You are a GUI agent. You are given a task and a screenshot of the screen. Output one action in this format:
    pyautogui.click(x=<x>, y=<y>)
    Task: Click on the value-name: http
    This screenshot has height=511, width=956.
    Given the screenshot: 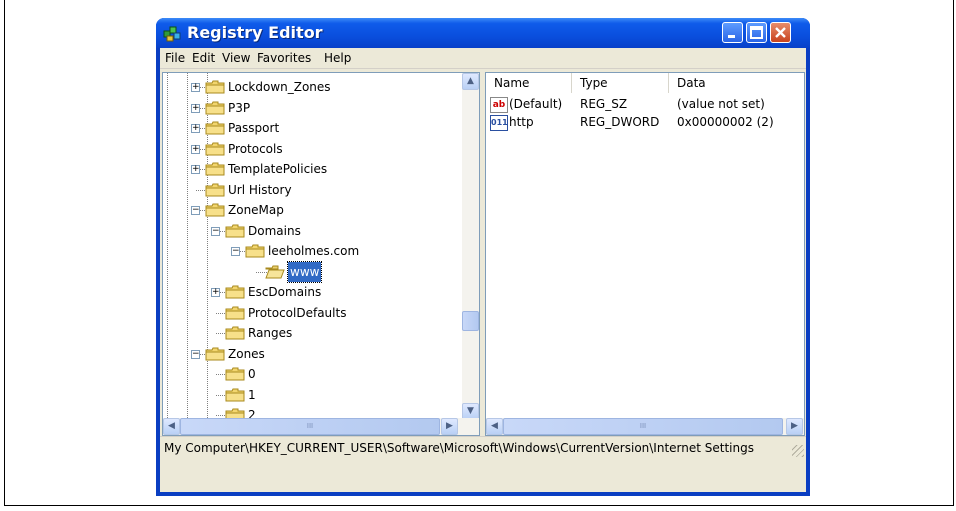 What is the action you would take?
    pyautogui.click(x=521, y=122)
    